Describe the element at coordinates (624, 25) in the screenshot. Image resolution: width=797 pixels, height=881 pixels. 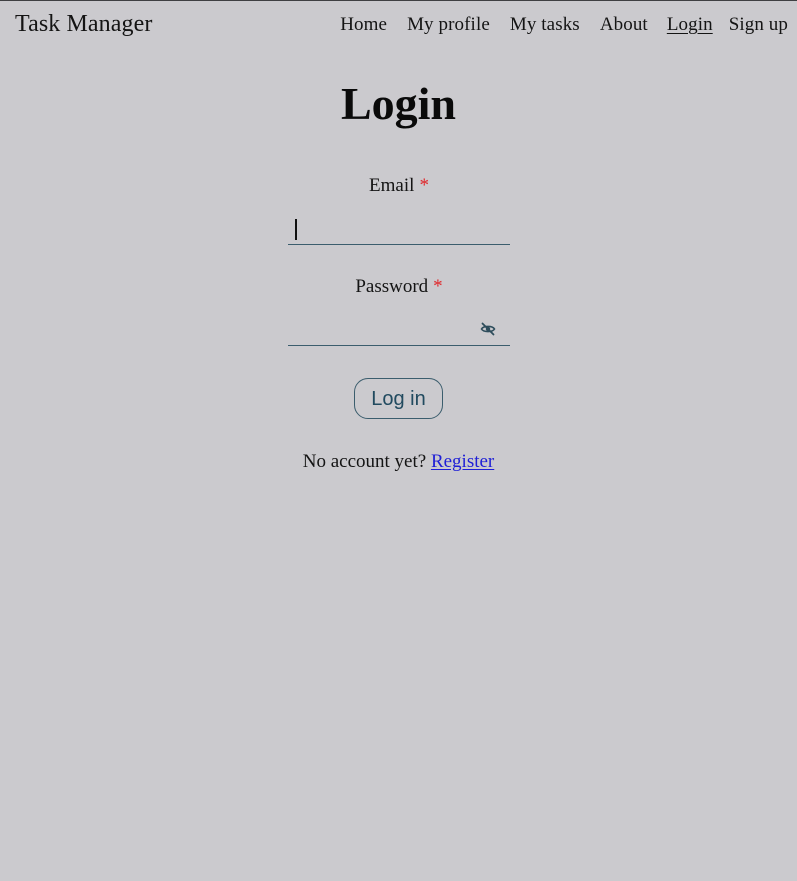
I see `nav-about: About` at that location.